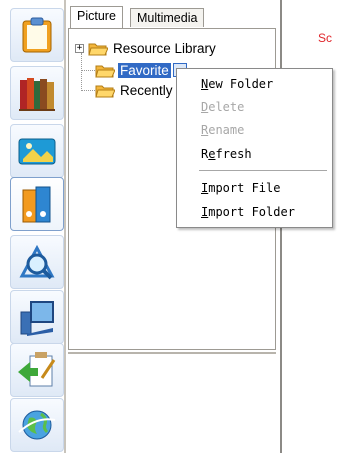 The width and height of the screenshot is (337, 454). I want to click on clipboard-tool-button, so click(37, 35).